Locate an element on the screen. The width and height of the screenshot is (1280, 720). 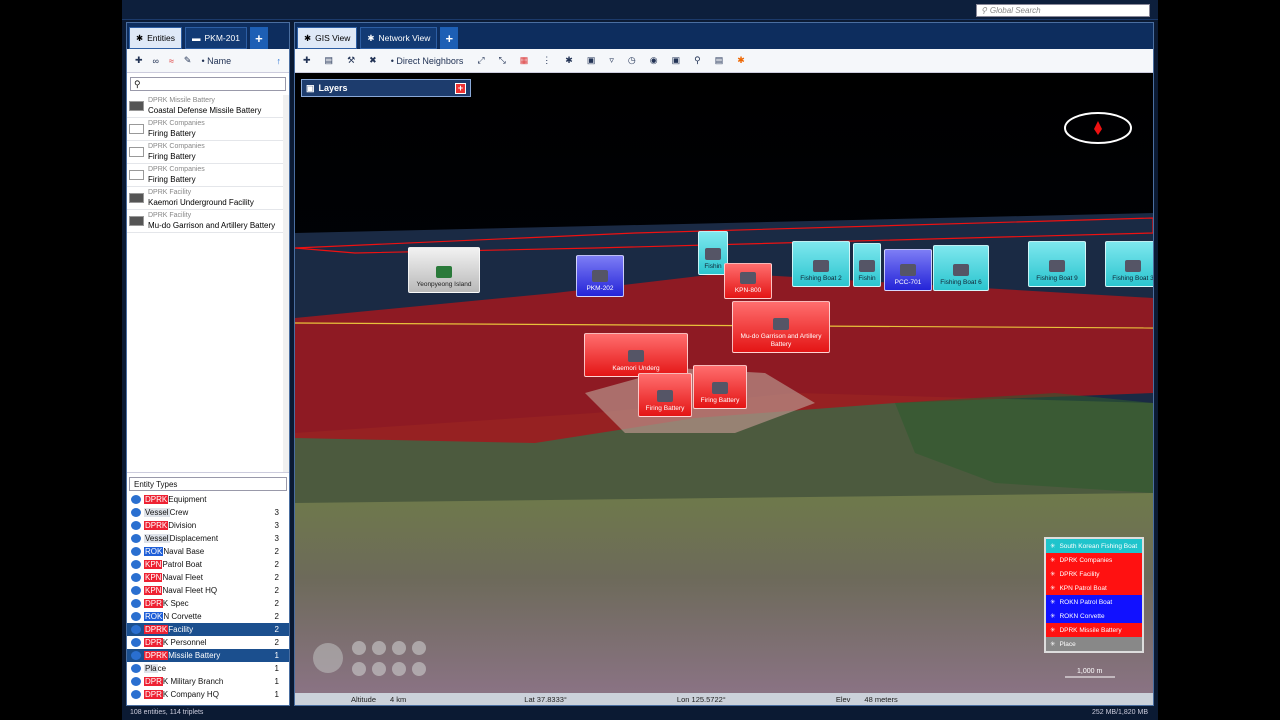
entity-marker-label: Fishing Boat 6 is located at coordinates (961, 282).